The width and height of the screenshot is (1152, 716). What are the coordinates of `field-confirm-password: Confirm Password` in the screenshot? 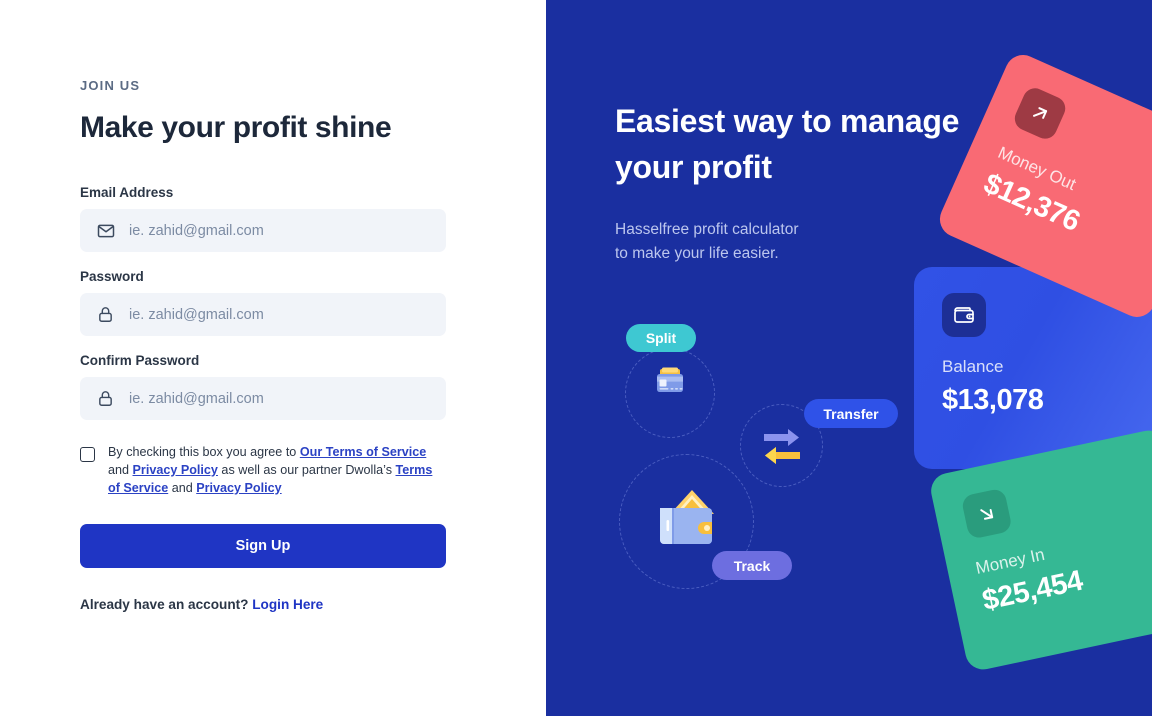 It's located at (263, 386).